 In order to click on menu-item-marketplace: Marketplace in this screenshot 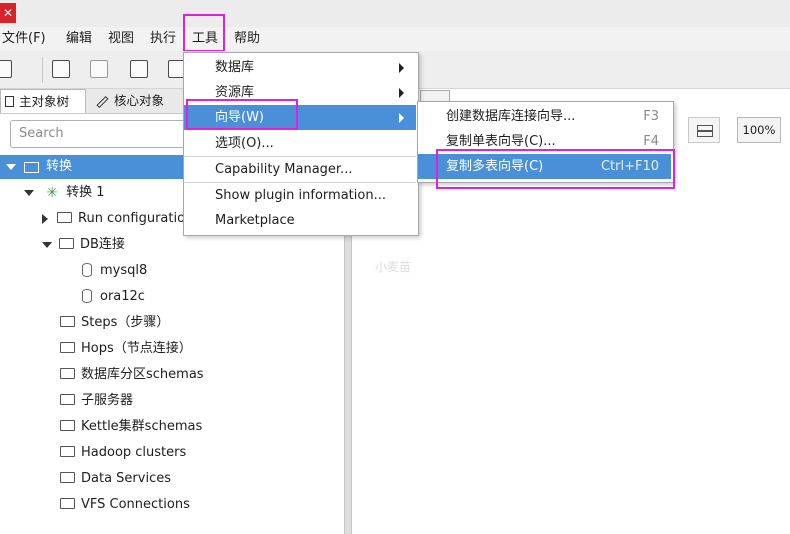, I will do `click(300, 220)`.